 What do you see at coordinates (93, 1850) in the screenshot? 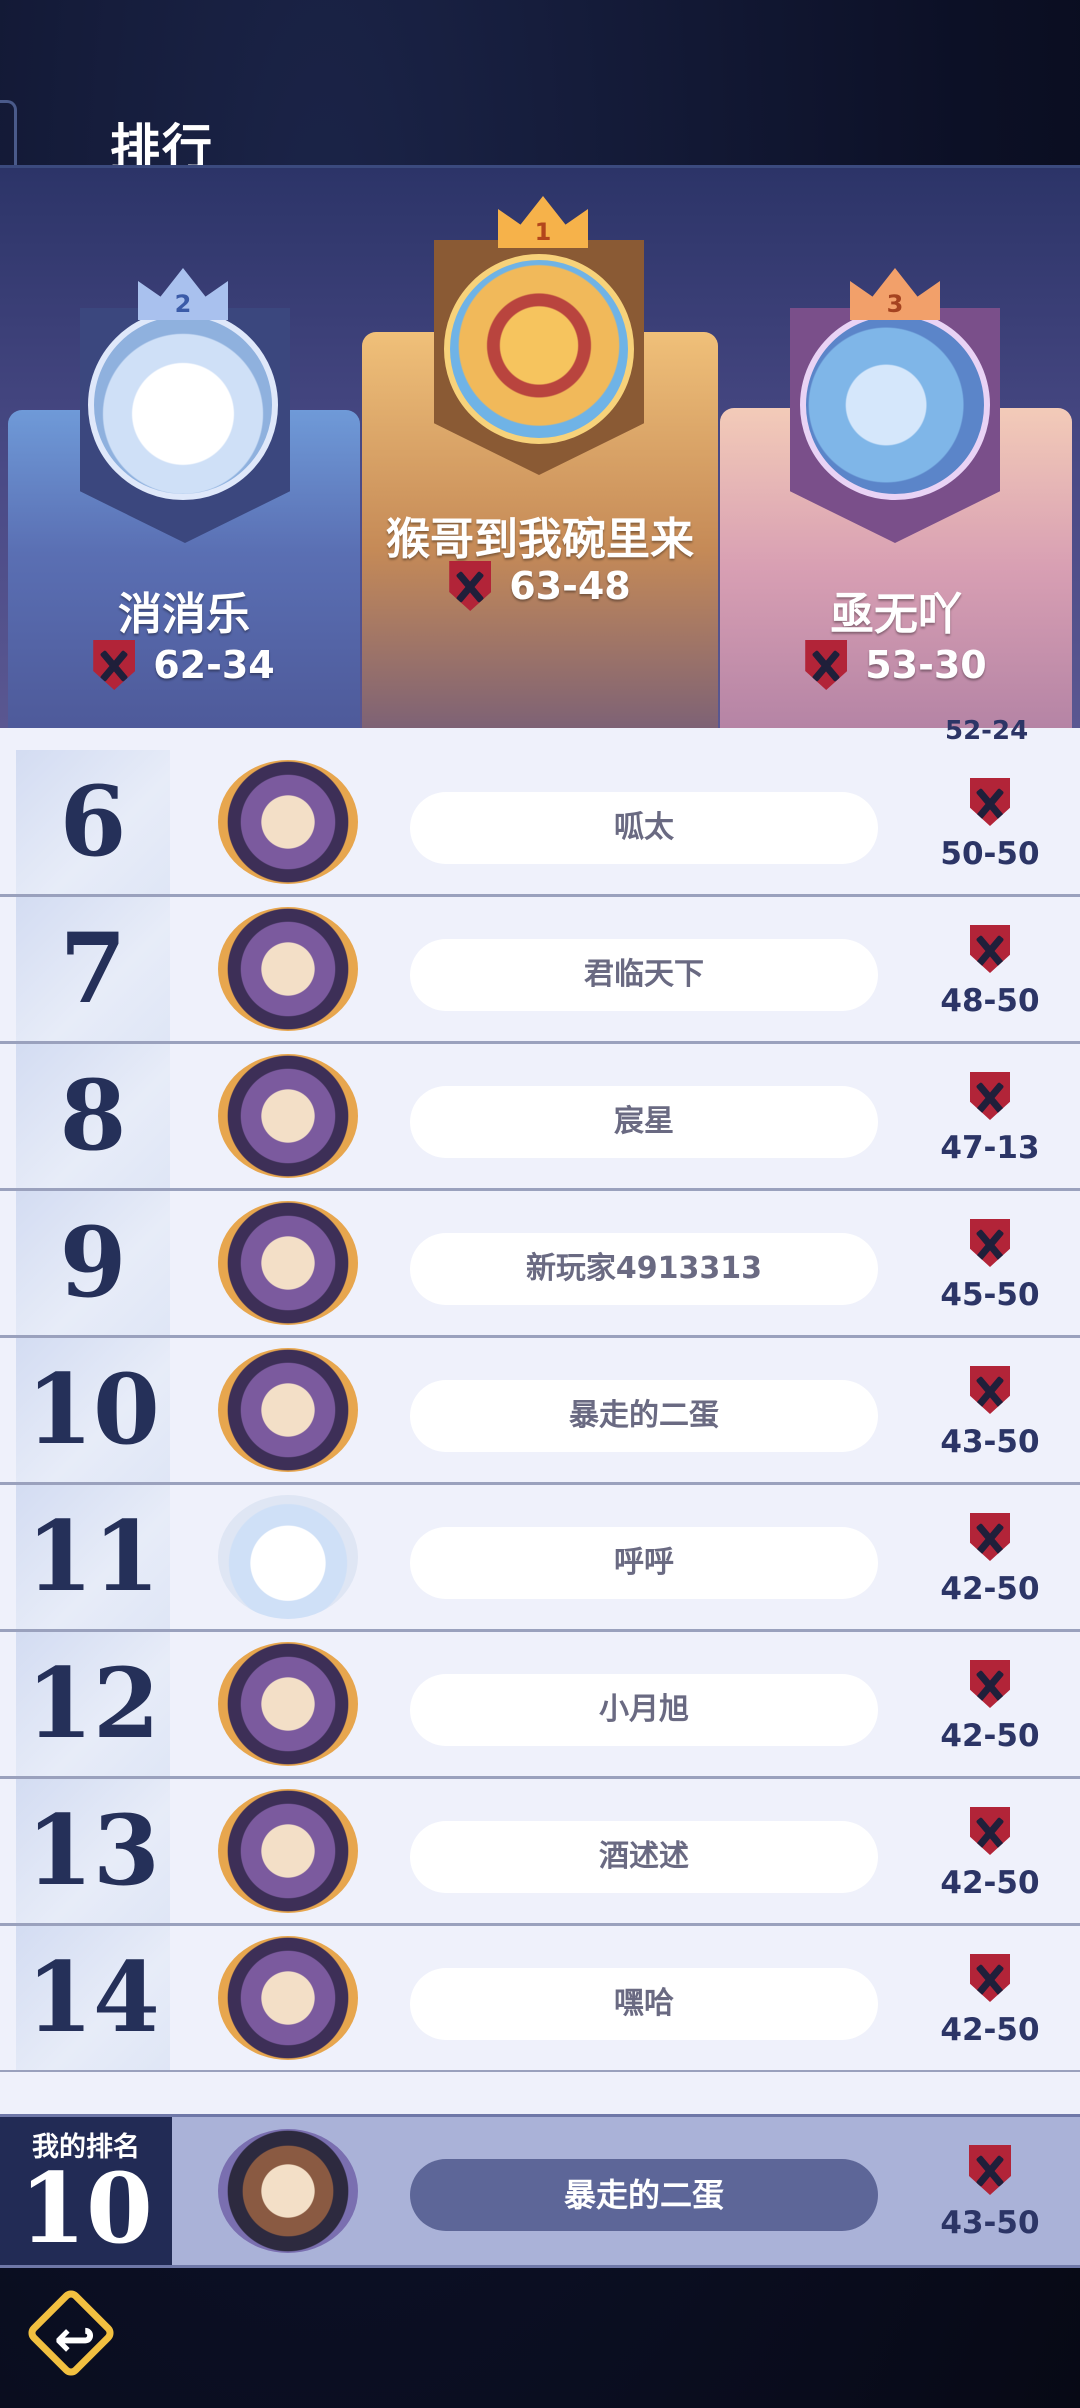
I see `rank-number: 13` at bounding box center [93, 1850].